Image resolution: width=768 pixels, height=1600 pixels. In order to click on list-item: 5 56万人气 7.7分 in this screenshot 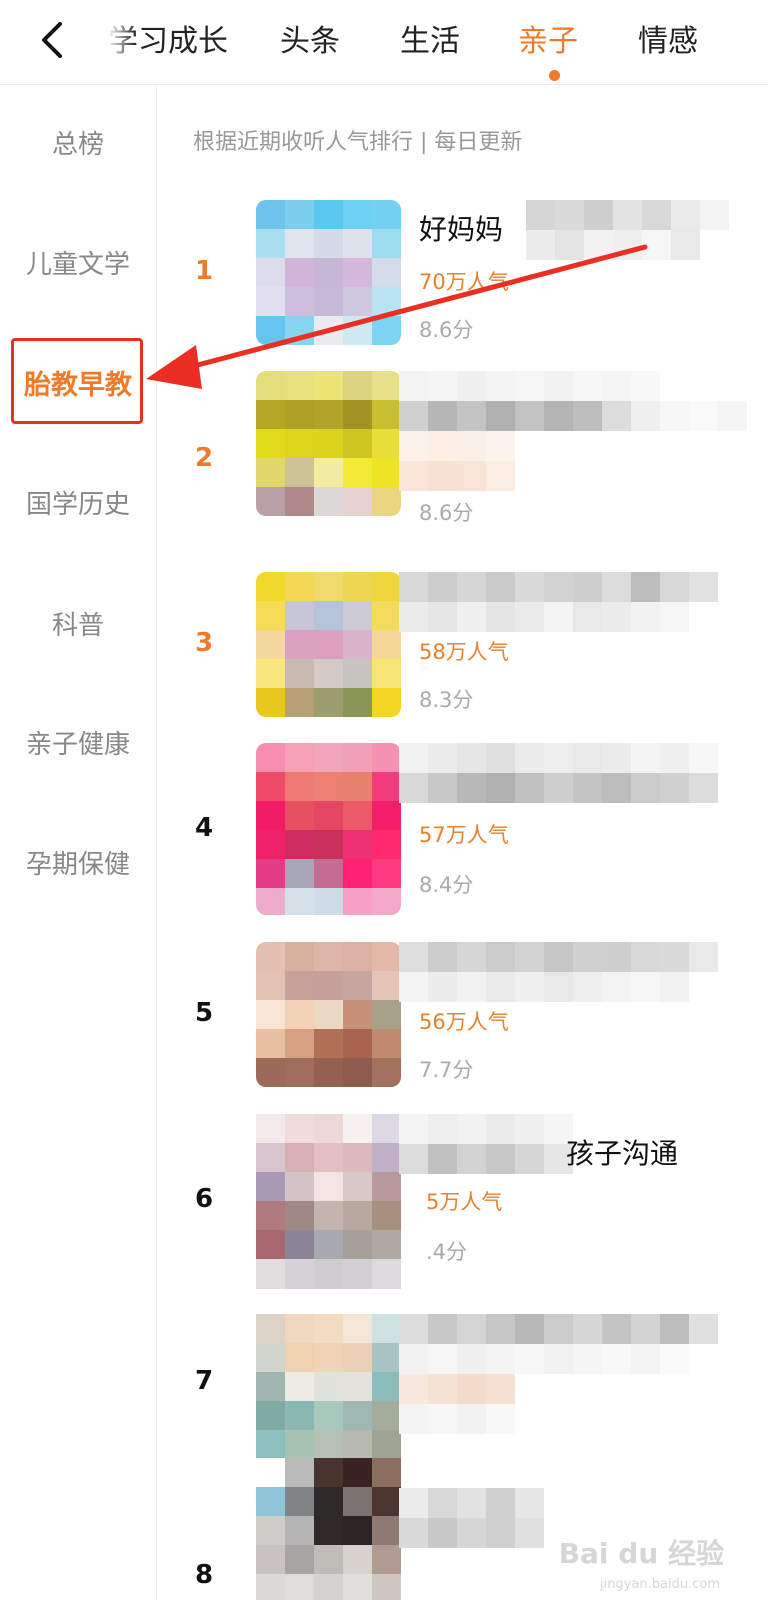, I will do `click(462, 1014)`.